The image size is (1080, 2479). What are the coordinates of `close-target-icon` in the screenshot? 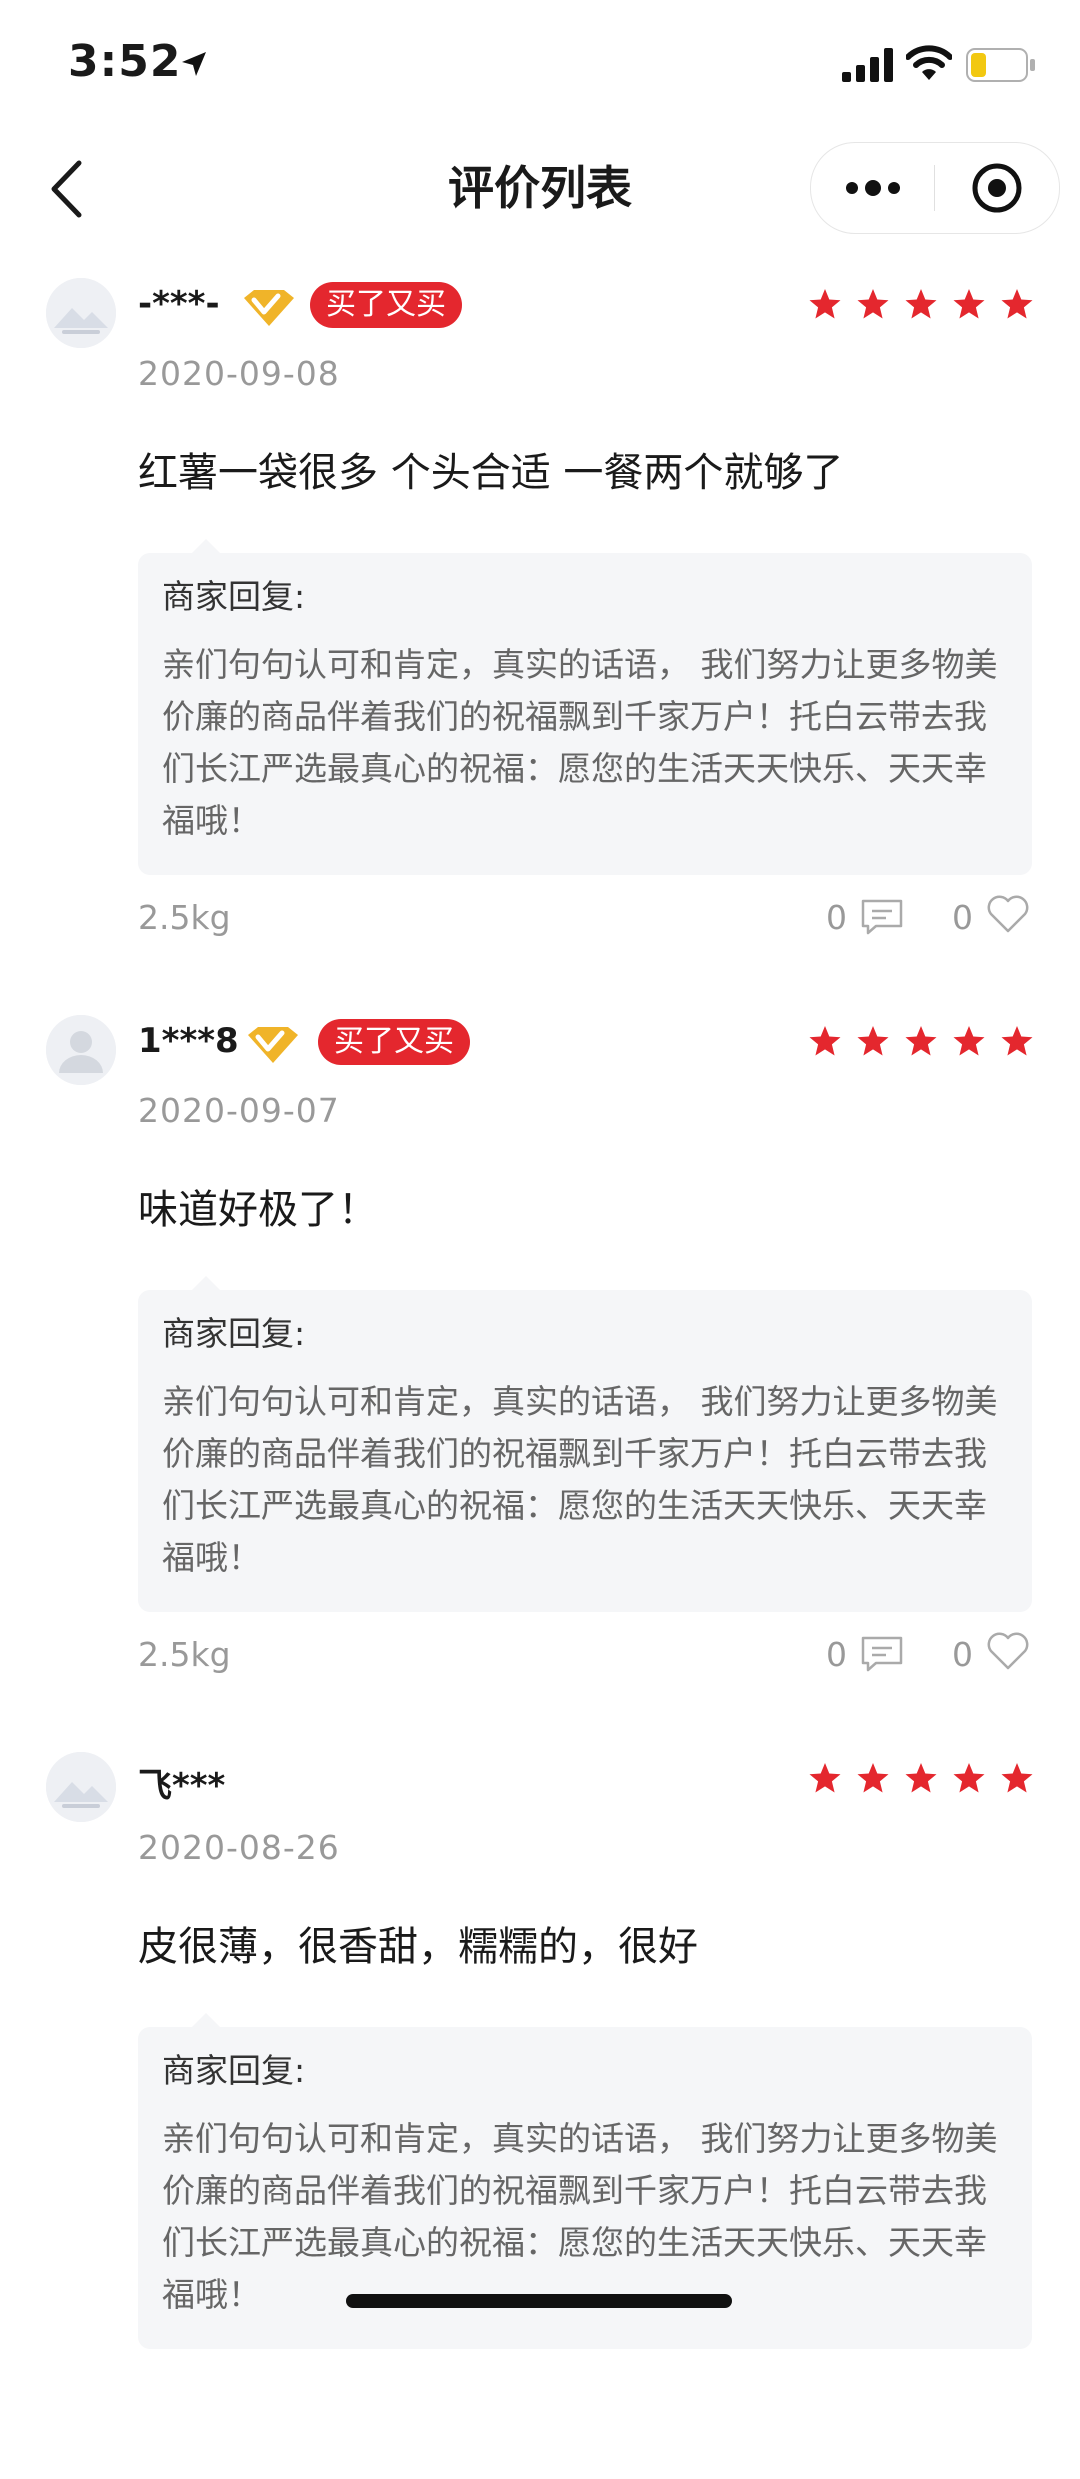 It's located at (997, 188).